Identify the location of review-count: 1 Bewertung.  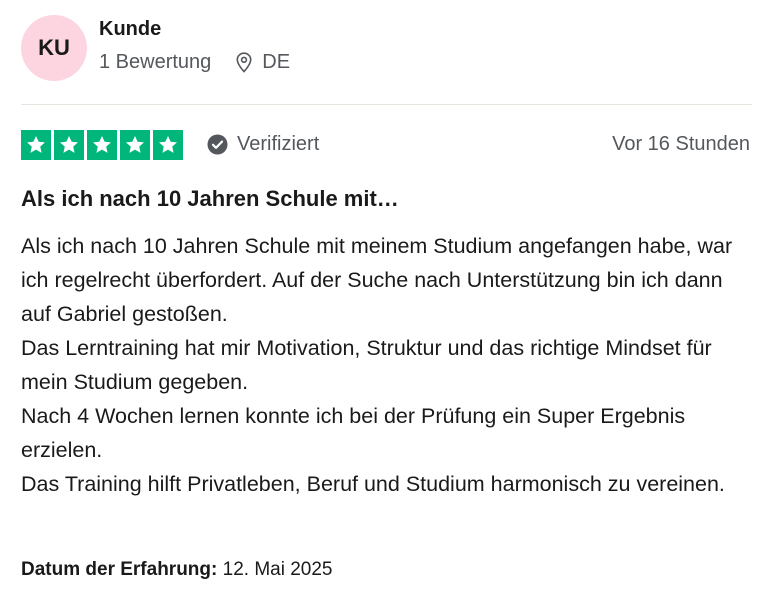
(155, 62).